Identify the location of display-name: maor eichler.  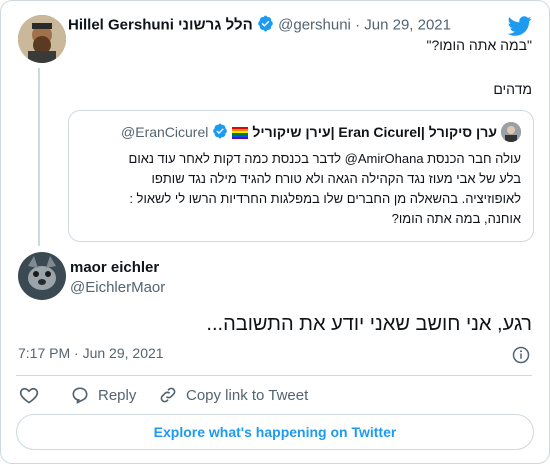
(114, 267).